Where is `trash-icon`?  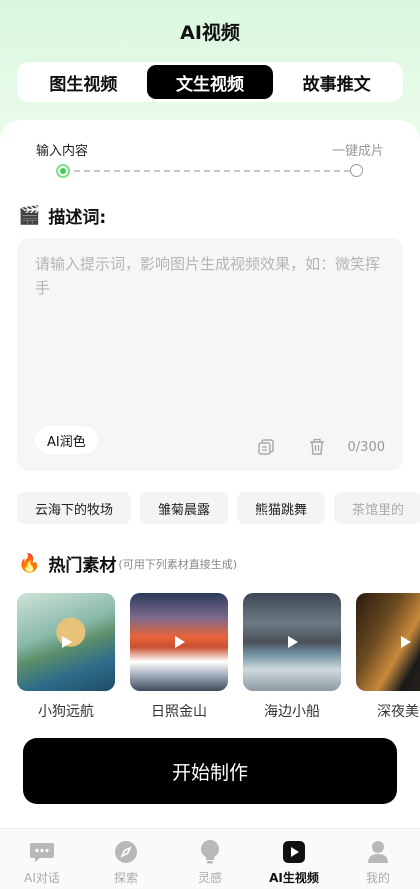
trash-icon is located at coordinates (317, 447).